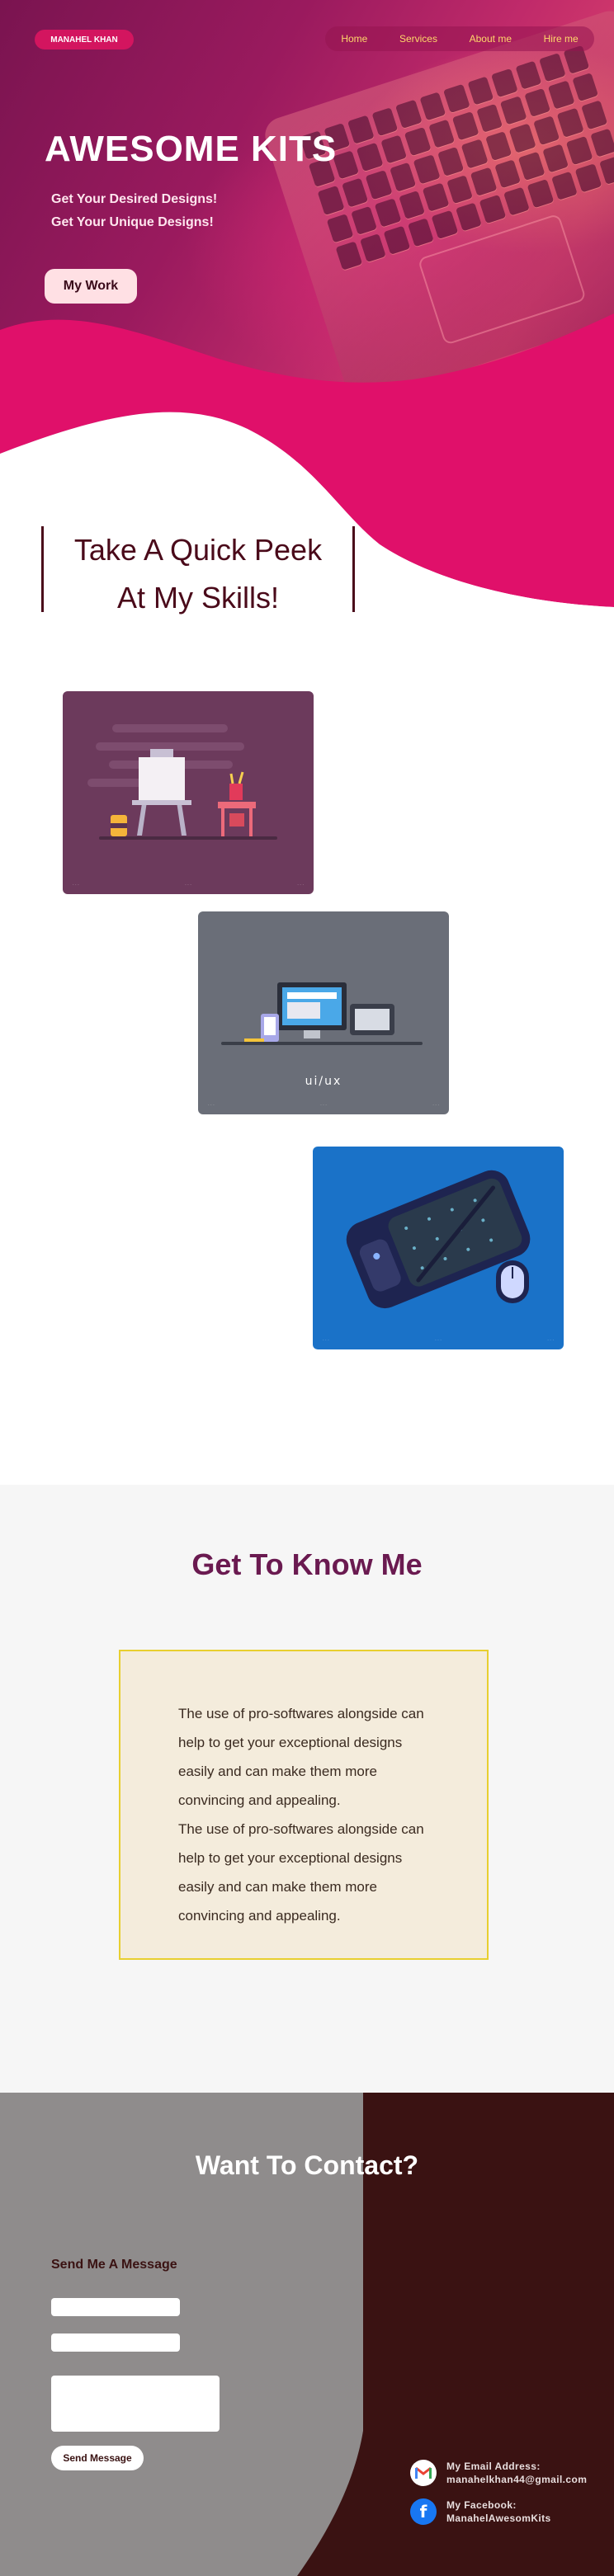  Describe the element at coordinates (91, 286) in the screenshot. I see `my-work-button: My Work` at that location.